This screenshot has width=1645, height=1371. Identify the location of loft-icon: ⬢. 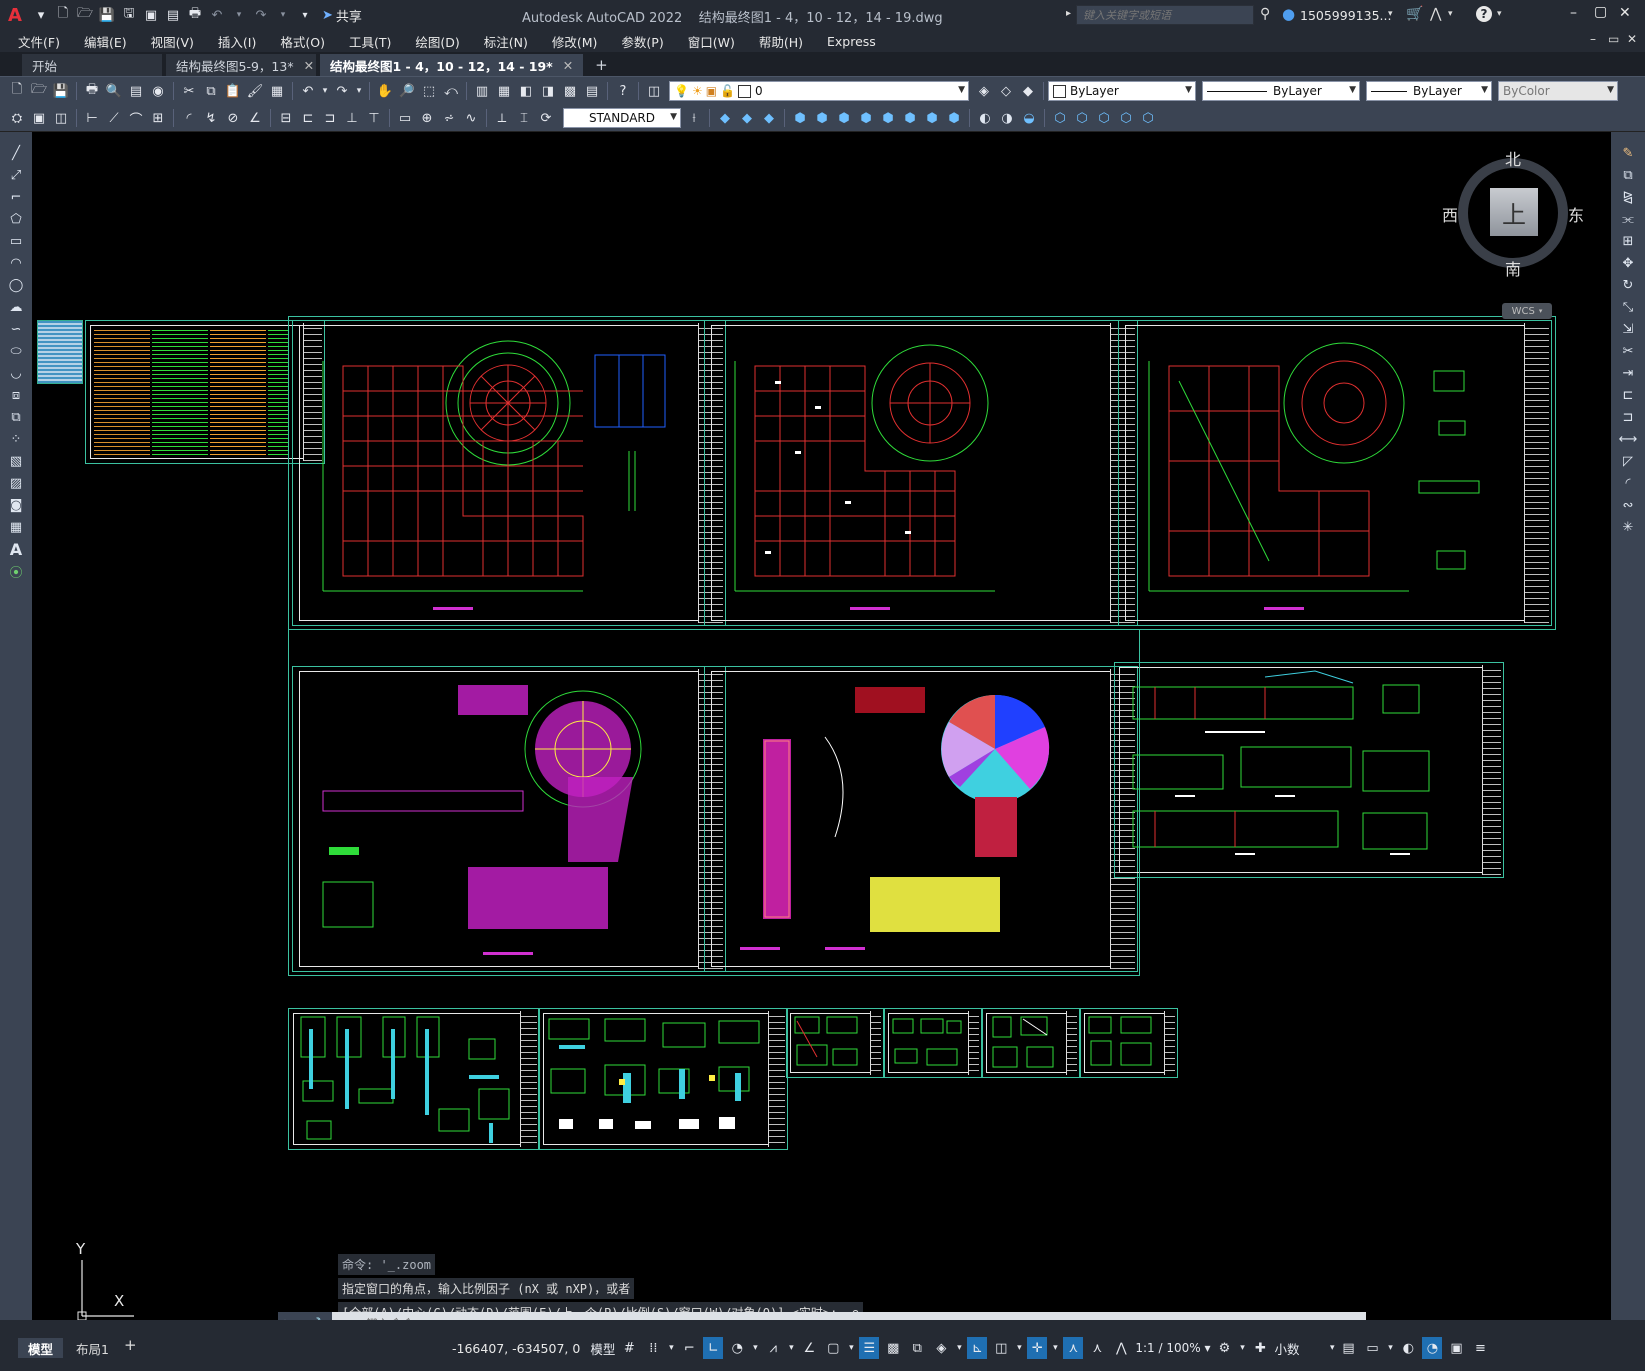
(888, 118).